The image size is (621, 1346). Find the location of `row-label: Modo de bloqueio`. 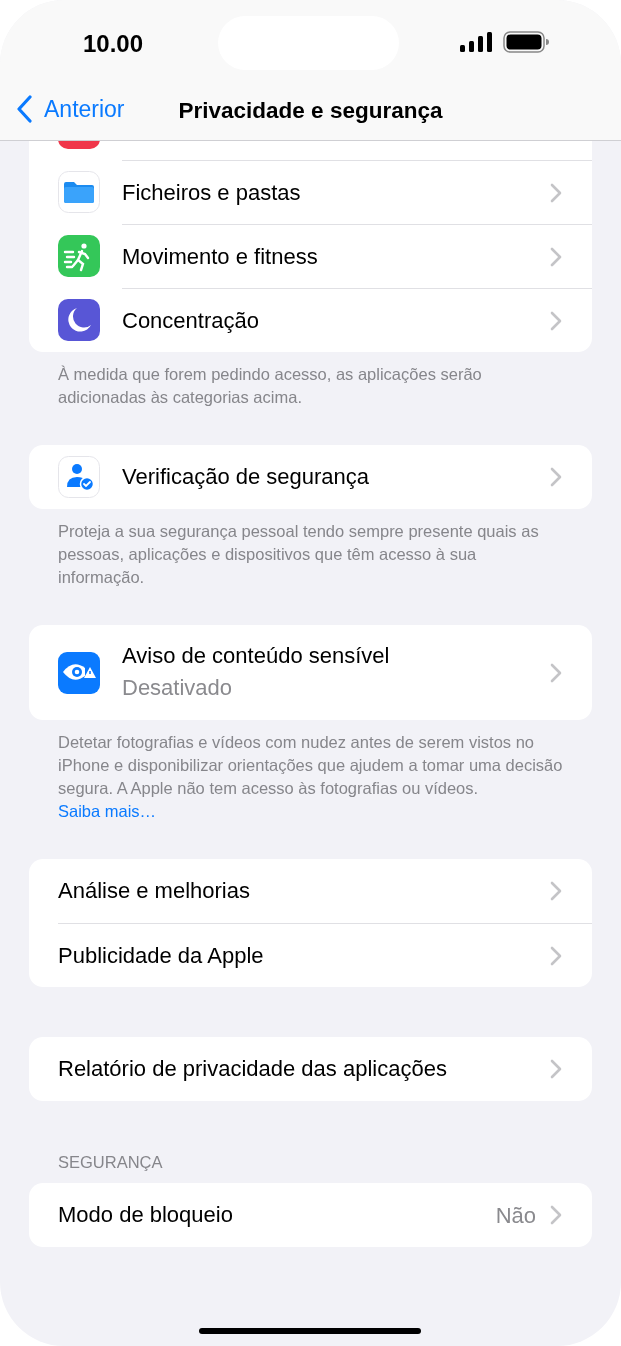

row-label: Modo de bloqueio is located at coordinates (146, 1215).